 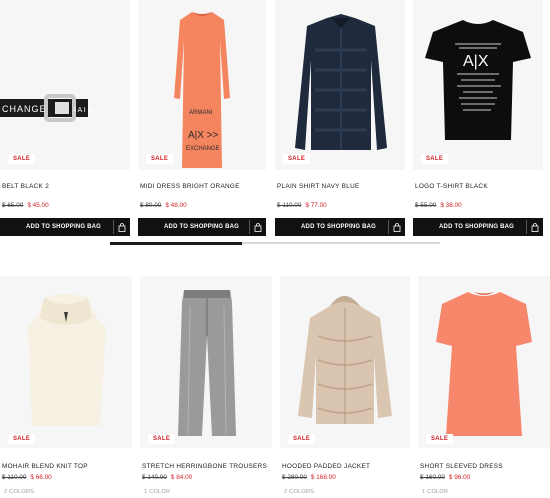 I want to click on product-name: SHORT SLEEVED DRESS, so click(x=461, y=466).